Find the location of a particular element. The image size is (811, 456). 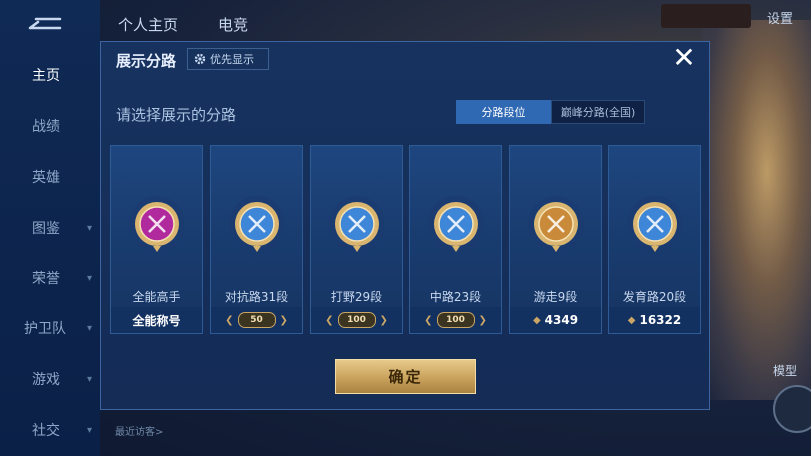

sidebar-item-record: 战绩 is located at coordinates (50, 126).